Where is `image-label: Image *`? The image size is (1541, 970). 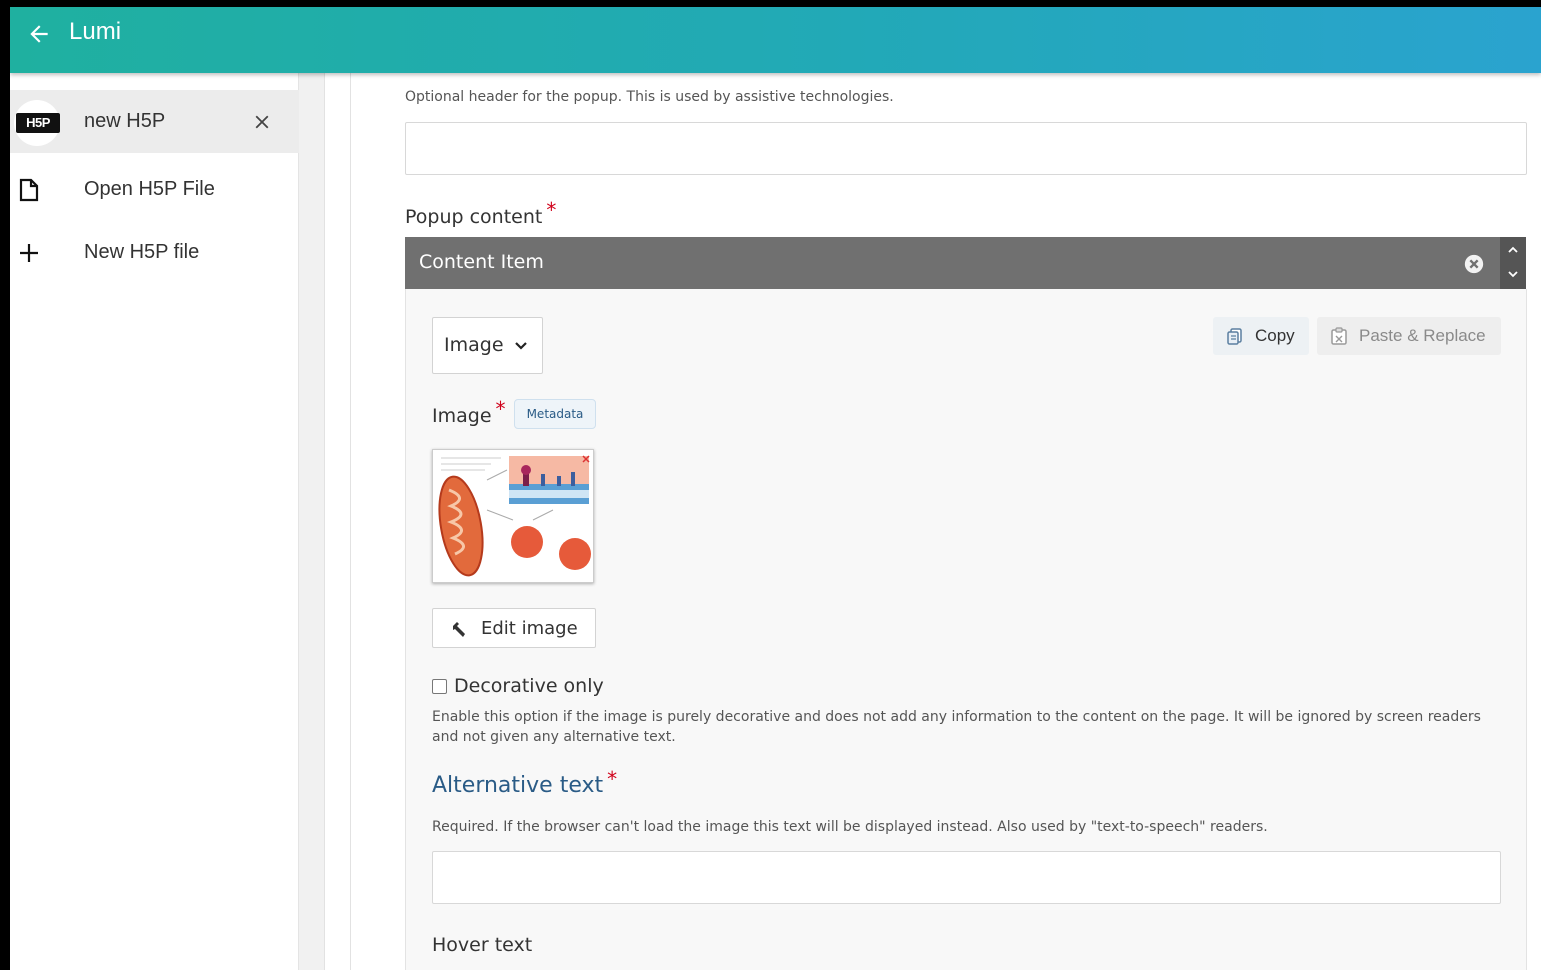
image-label: Image * is located at coordinates (469, 412).